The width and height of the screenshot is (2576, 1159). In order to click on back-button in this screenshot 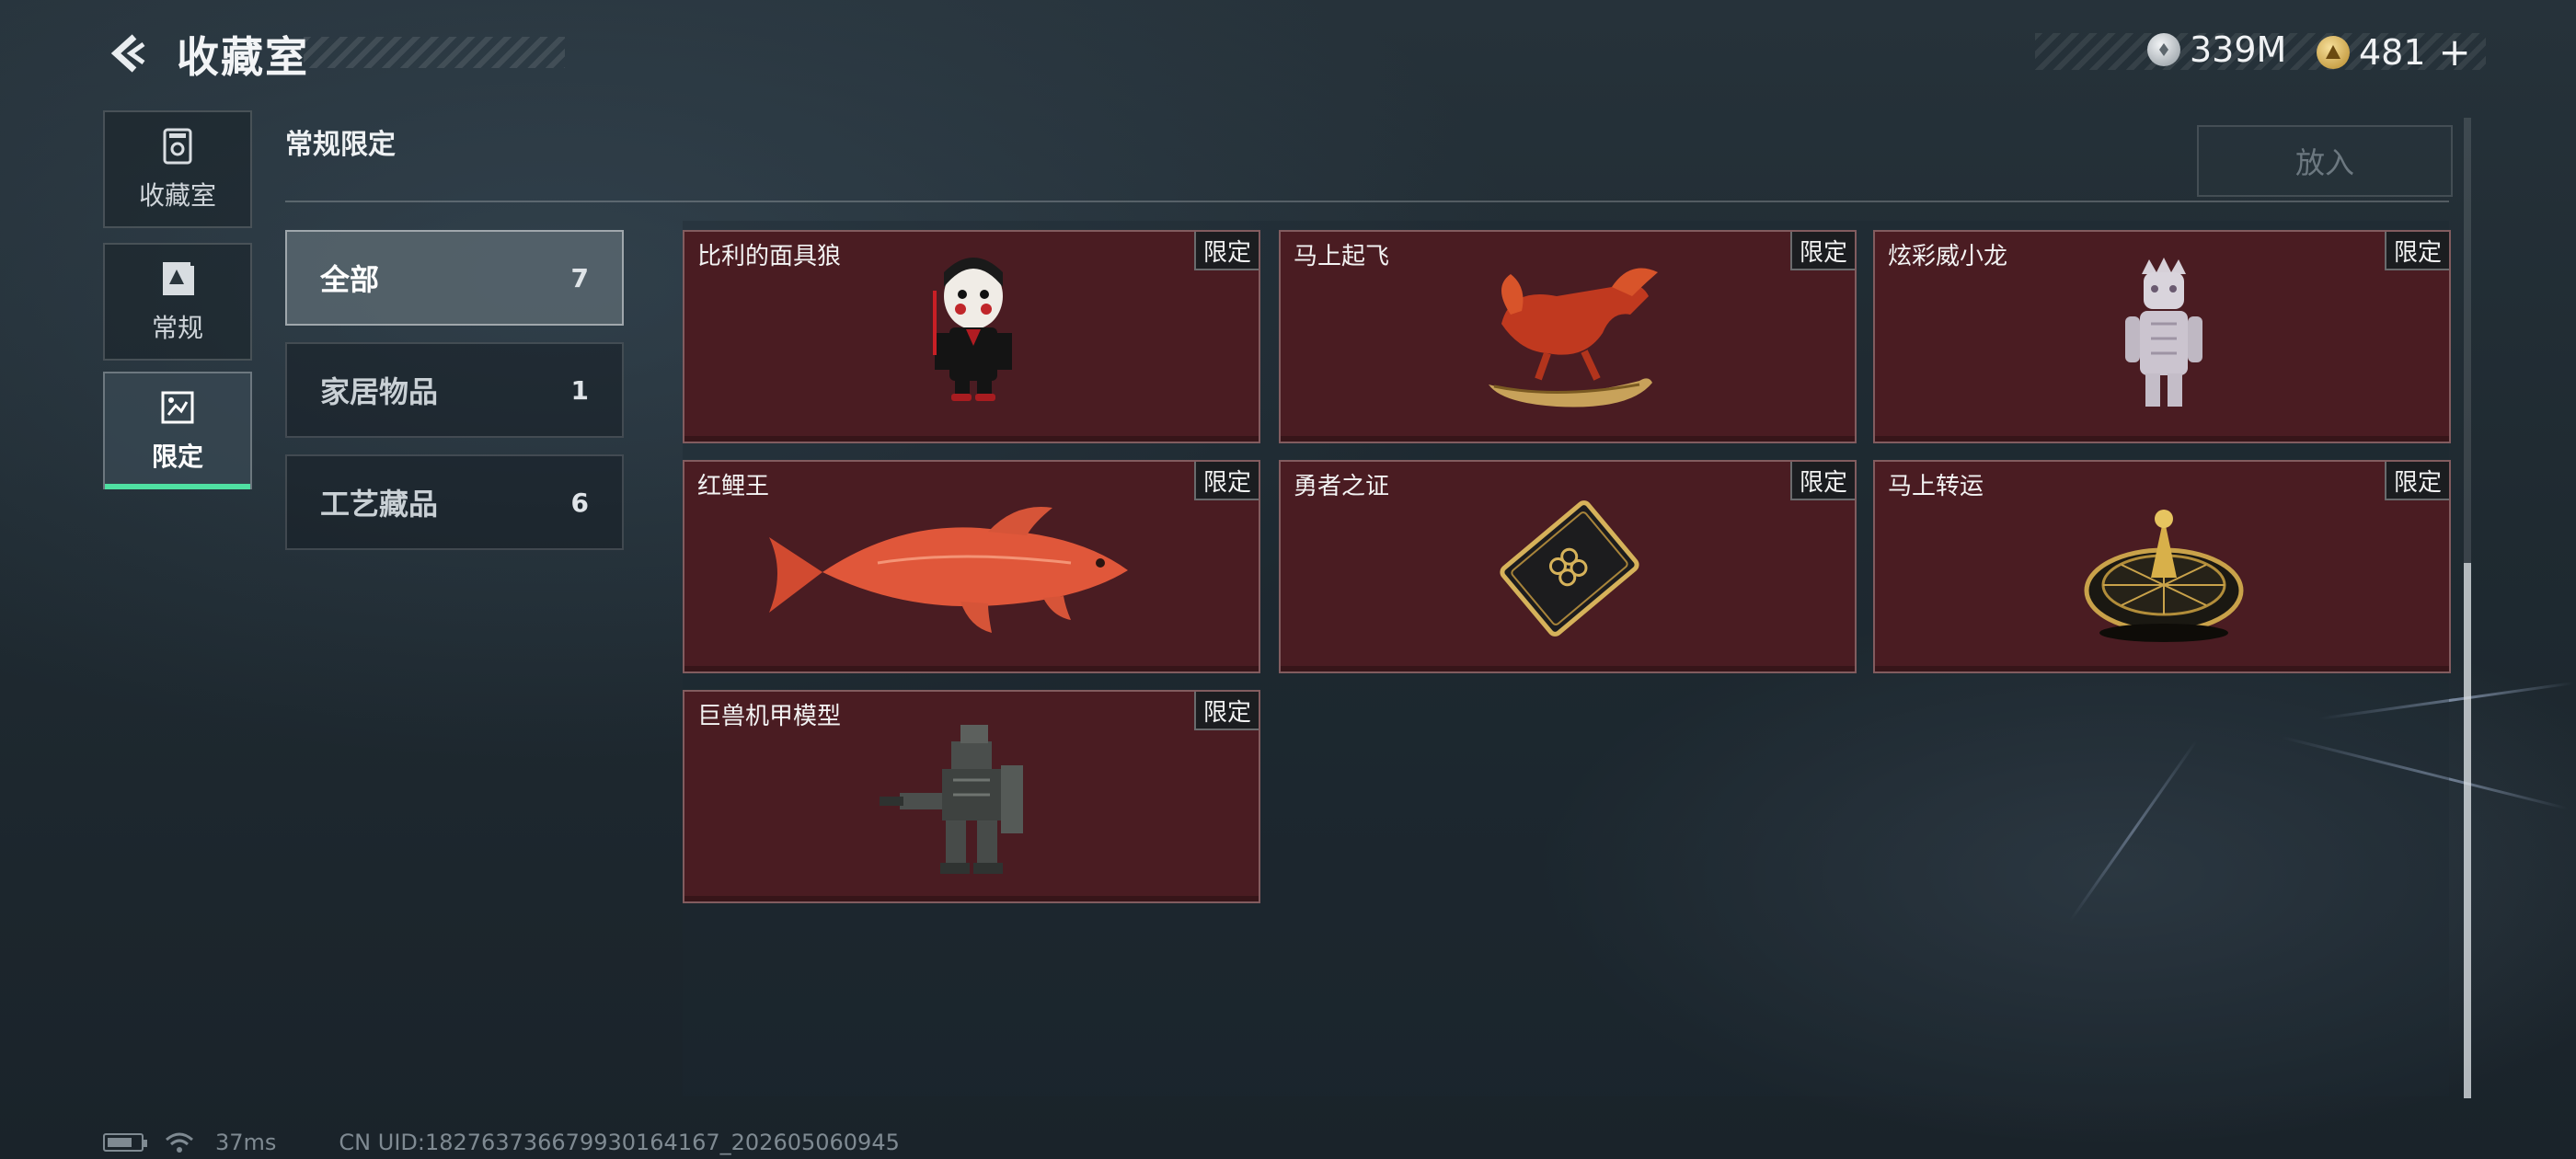, I will do `click(129, 53)`.